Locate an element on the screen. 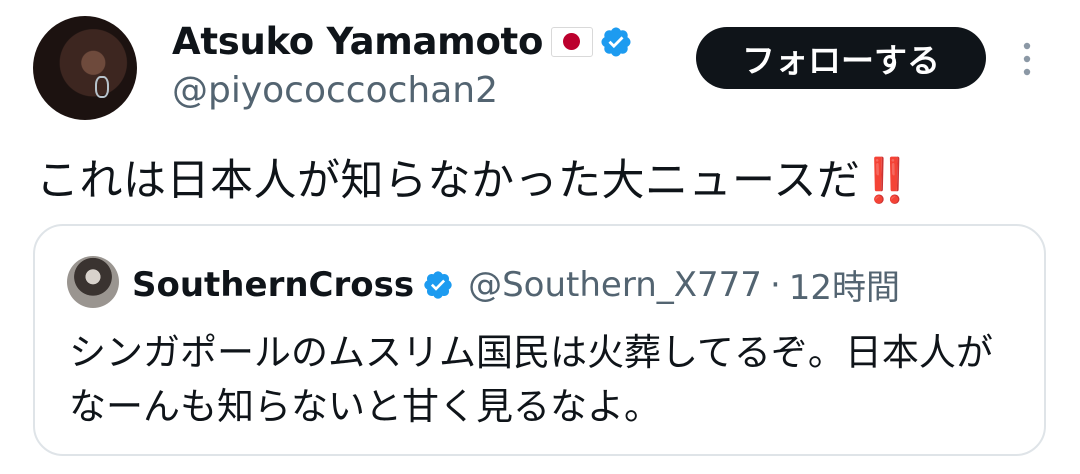 This screenshot has width=1080, height=474. quoted-author-row: SouthernCross @Southern_X777 · 12時間 is located at coordinates (516, 284).